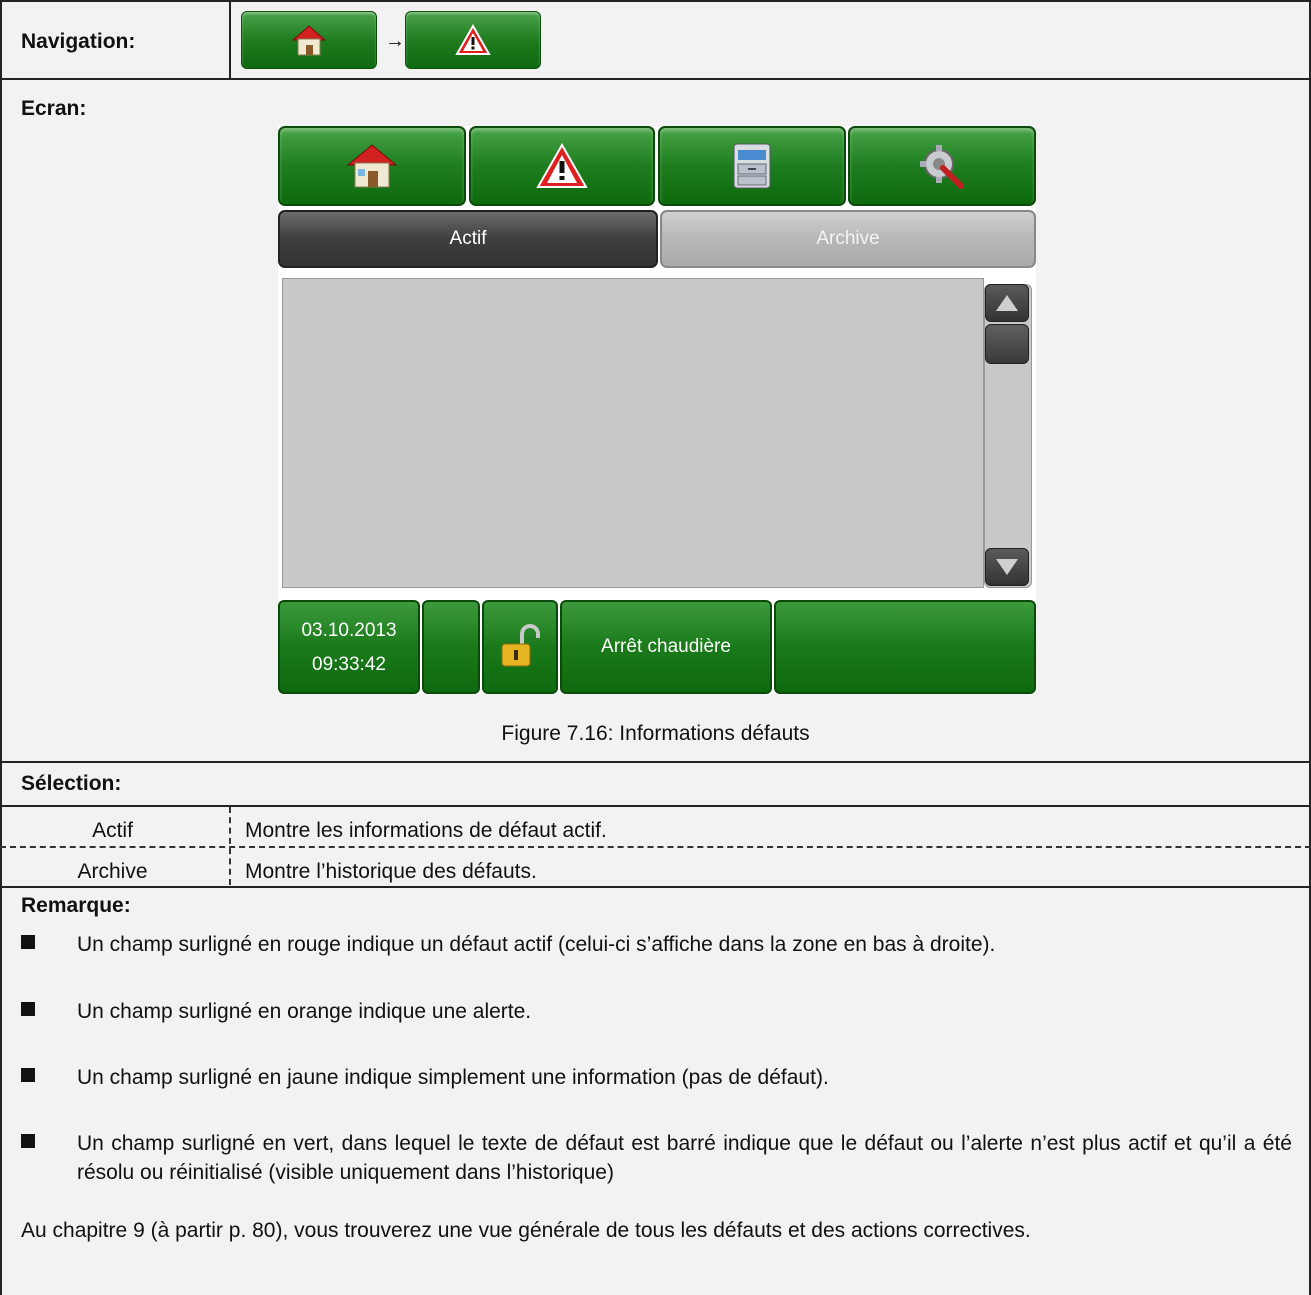 This screenshot has height=1295, width=1311. I want to click on triangle-down-icon, so click(1007, 567).